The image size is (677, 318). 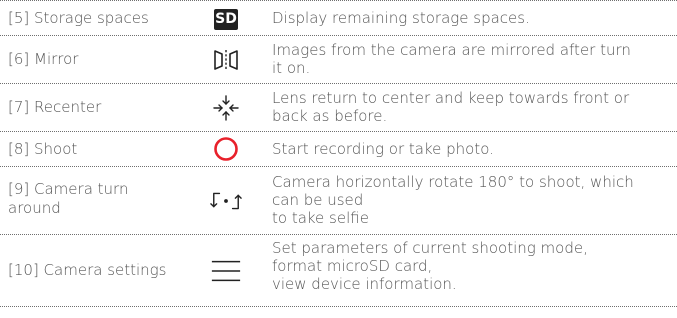 I want to click on shoot-icon, so click(x=226, y=149).